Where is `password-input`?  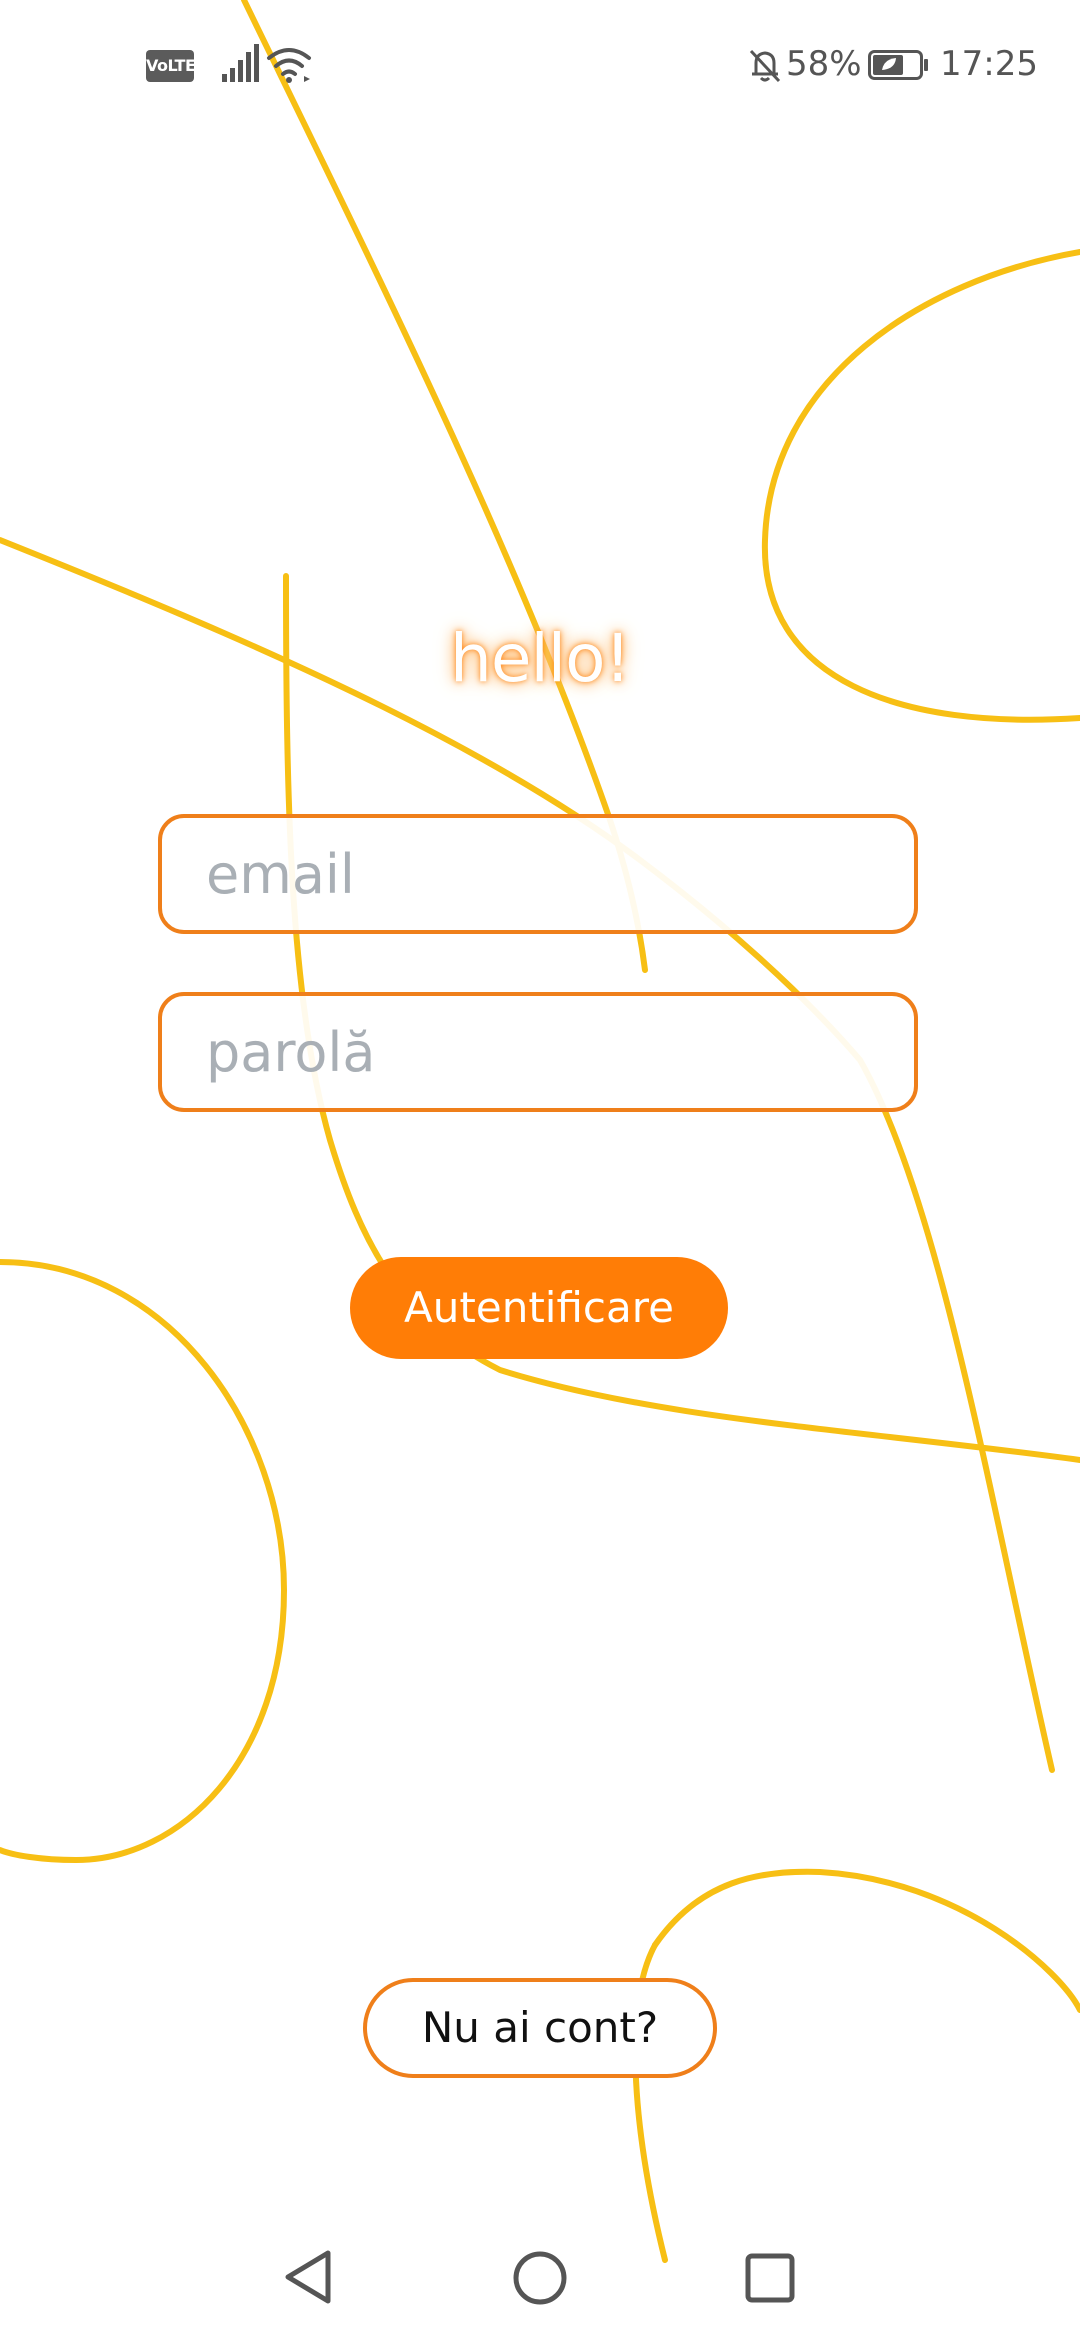
password-input is located at coordinates (541, 1052).